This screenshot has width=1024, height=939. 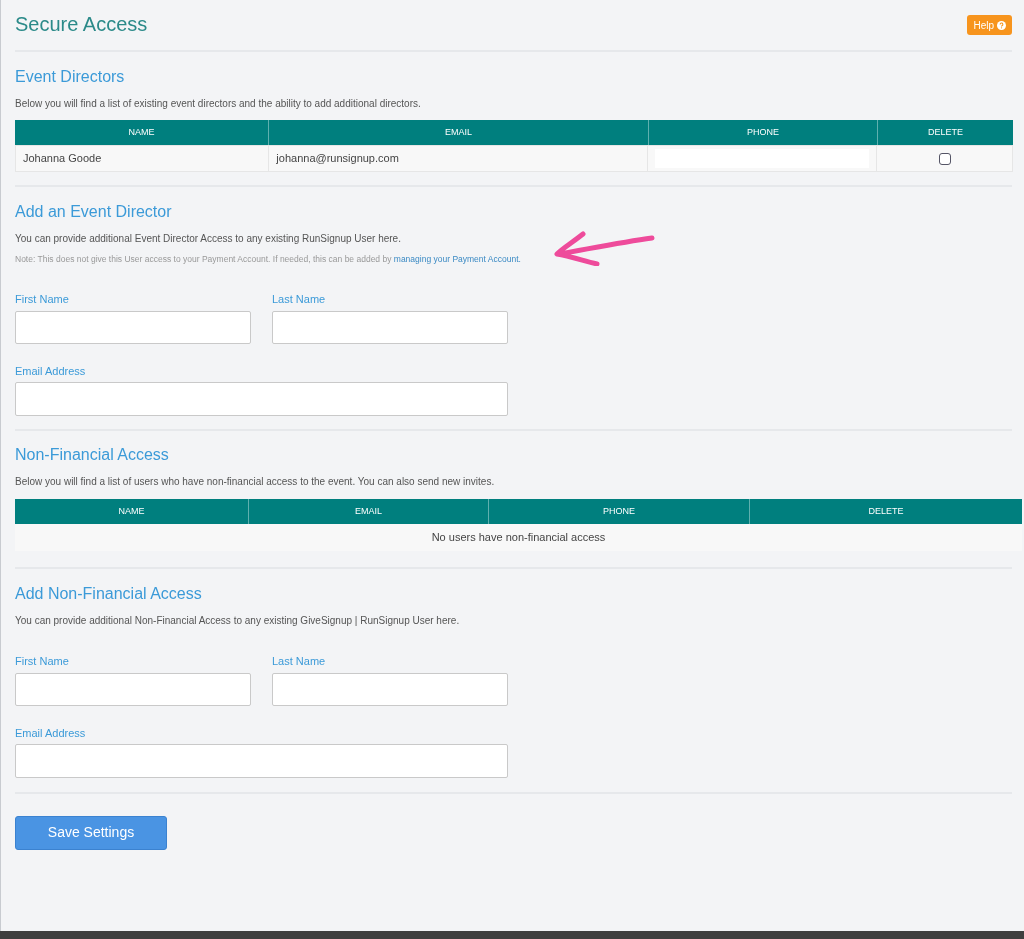 What do you see at coordinates (268, 259) in the screenshot?
I see `note-text: Note: This does not give this User access to your Payment Account. If needed, this can be added by managing your Payment Account.` at bounding box center [268, 259].